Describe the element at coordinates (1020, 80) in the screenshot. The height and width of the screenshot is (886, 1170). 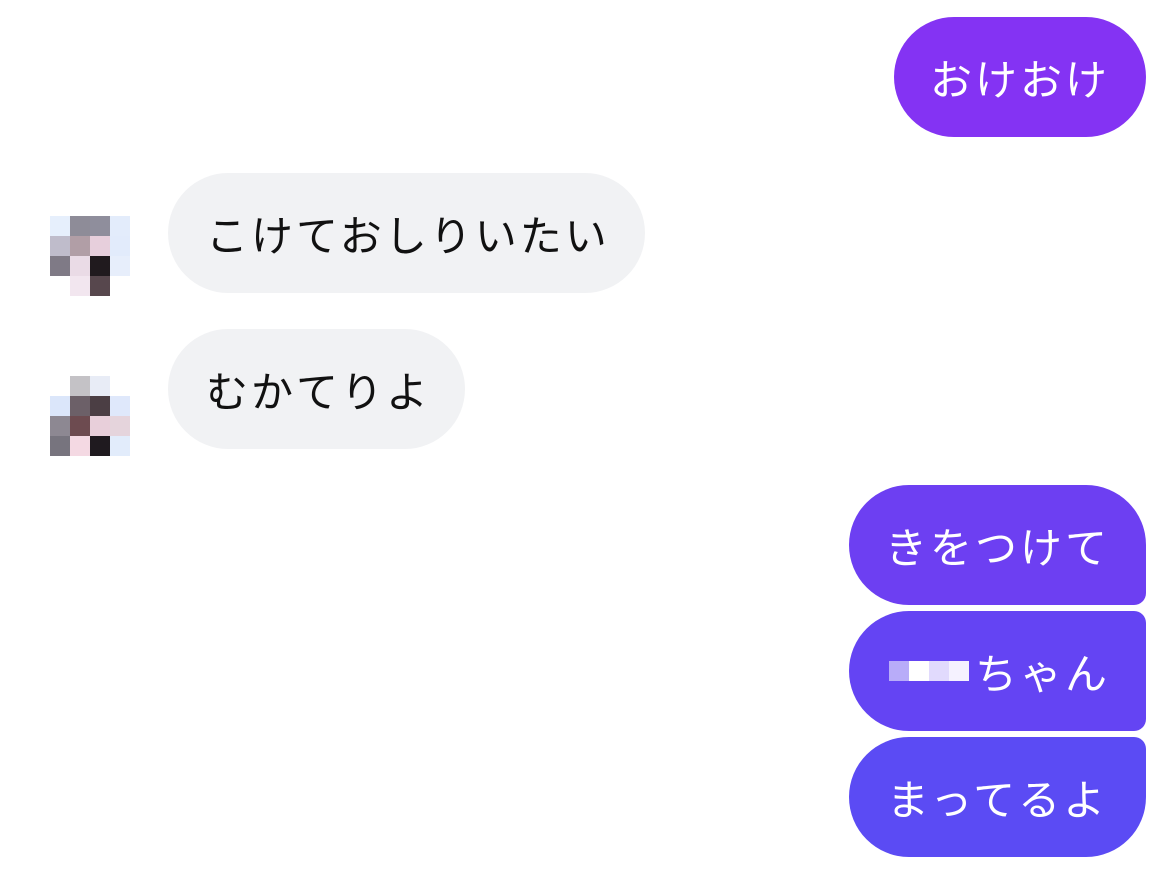
I see `message-text: おけおけ` at that location.